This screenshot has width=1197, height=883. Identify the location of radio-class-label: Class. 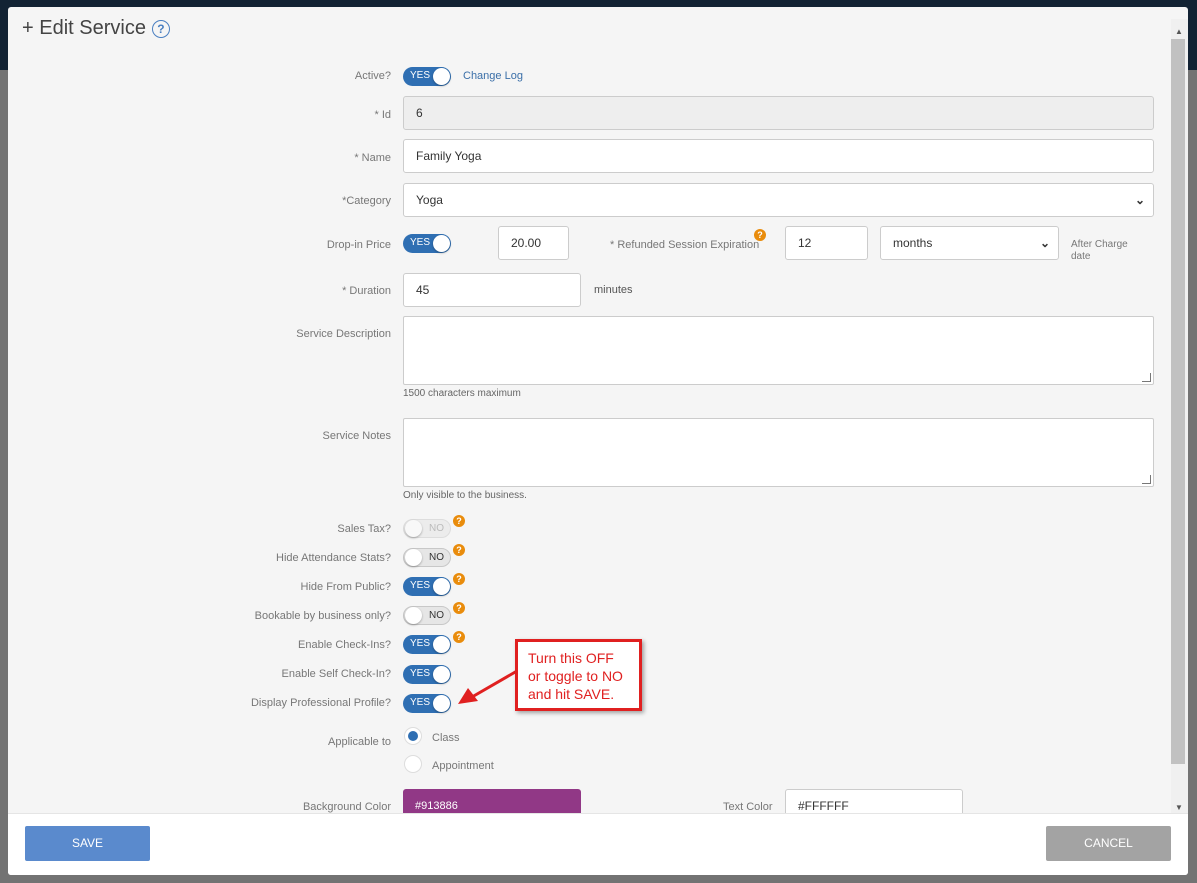
(446, 738).